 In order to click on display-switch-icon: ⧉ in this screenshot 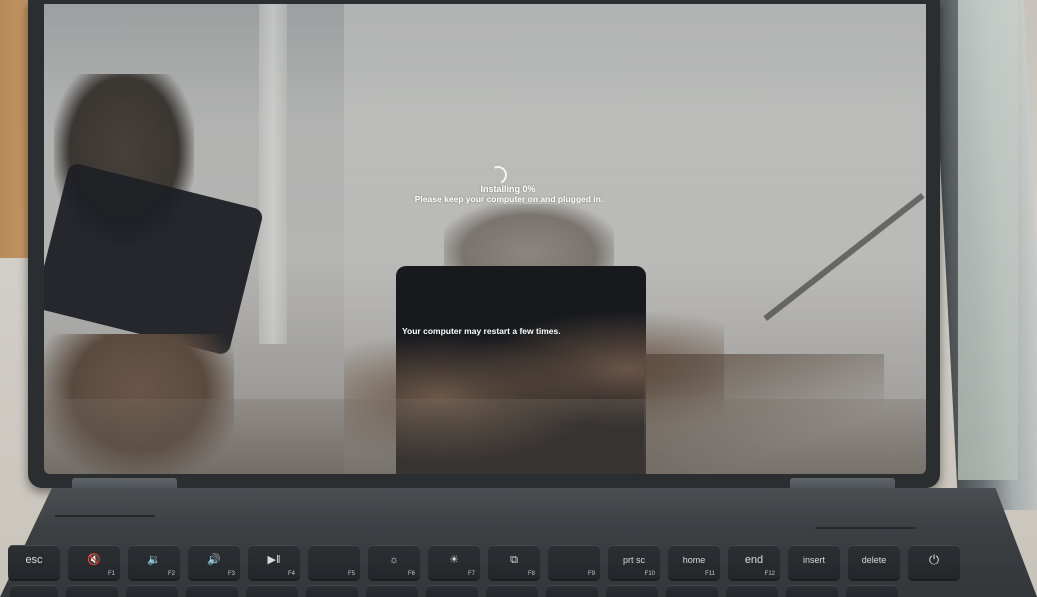, I will do `click(514, 560)`.